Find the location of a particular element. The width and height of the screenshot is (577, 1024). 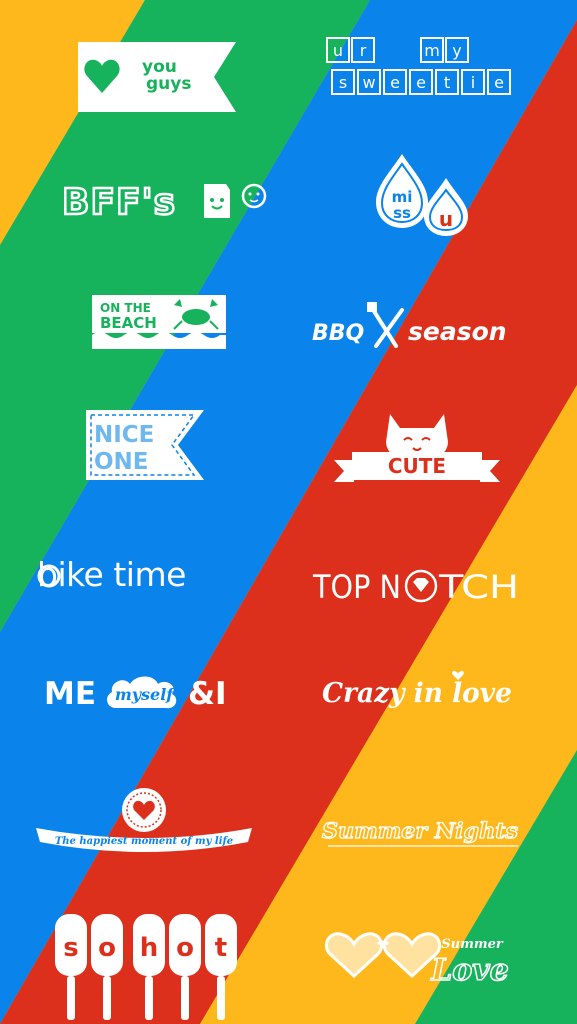

one-text: ONE is located at coordinates (121, 462).